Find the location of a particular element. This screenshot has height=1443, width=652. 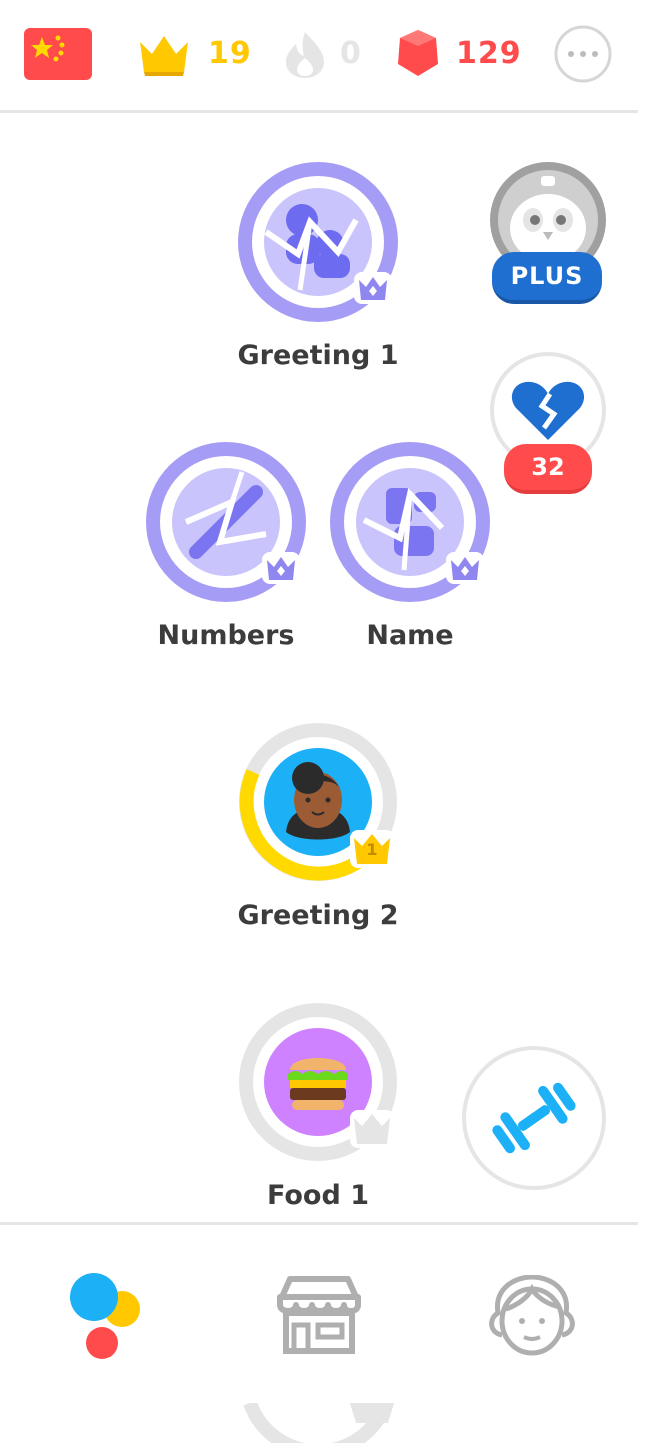

crown-icon is located at coordinates (164, 56).